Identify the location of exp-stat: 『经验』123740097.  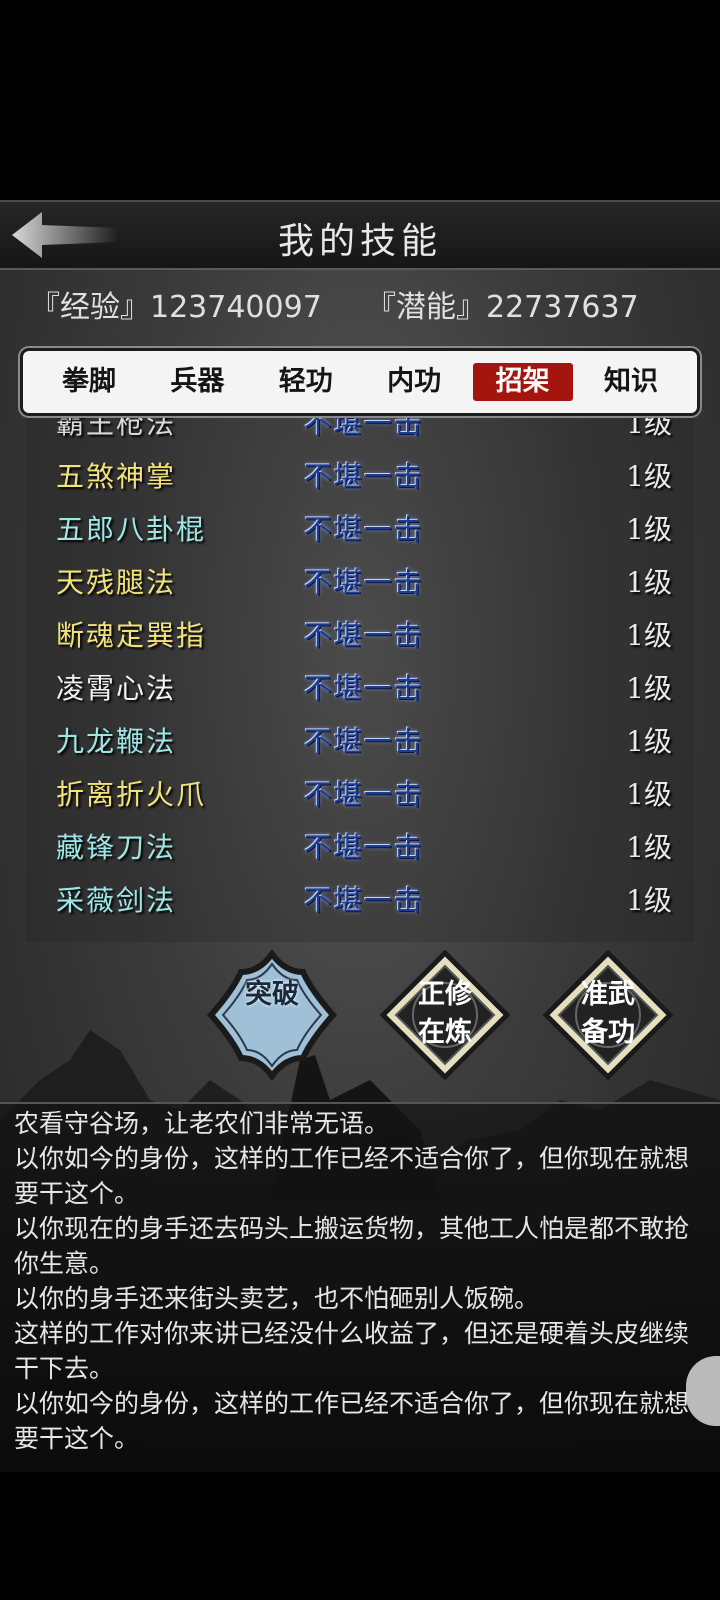
(176, 304).